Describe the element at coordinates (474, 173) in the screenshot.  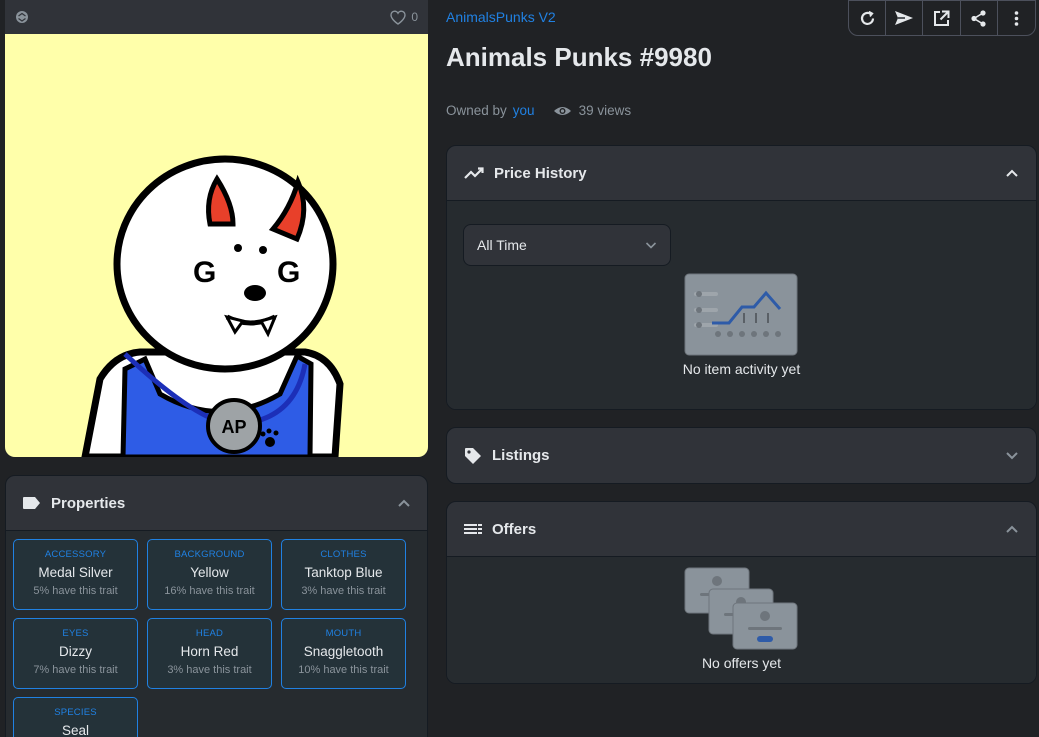
I see `trending-icon` at that location.